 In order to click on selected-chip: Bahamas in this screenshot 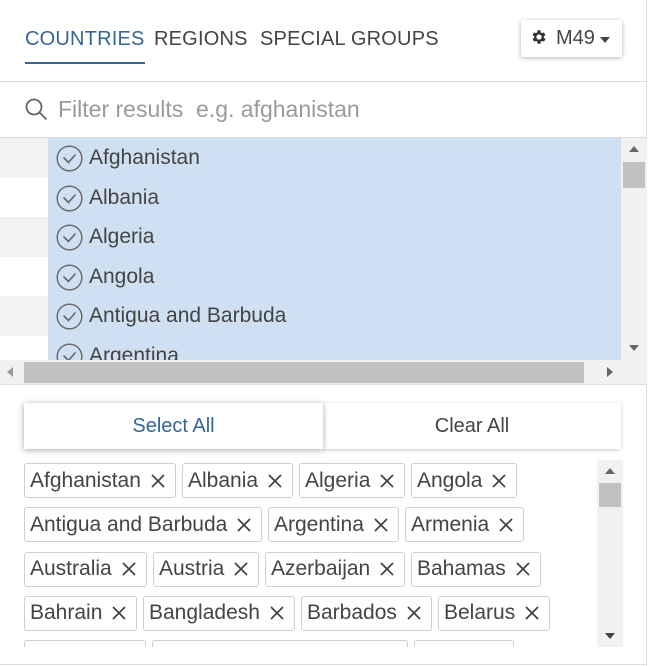, I will do `click(476, 569)`.